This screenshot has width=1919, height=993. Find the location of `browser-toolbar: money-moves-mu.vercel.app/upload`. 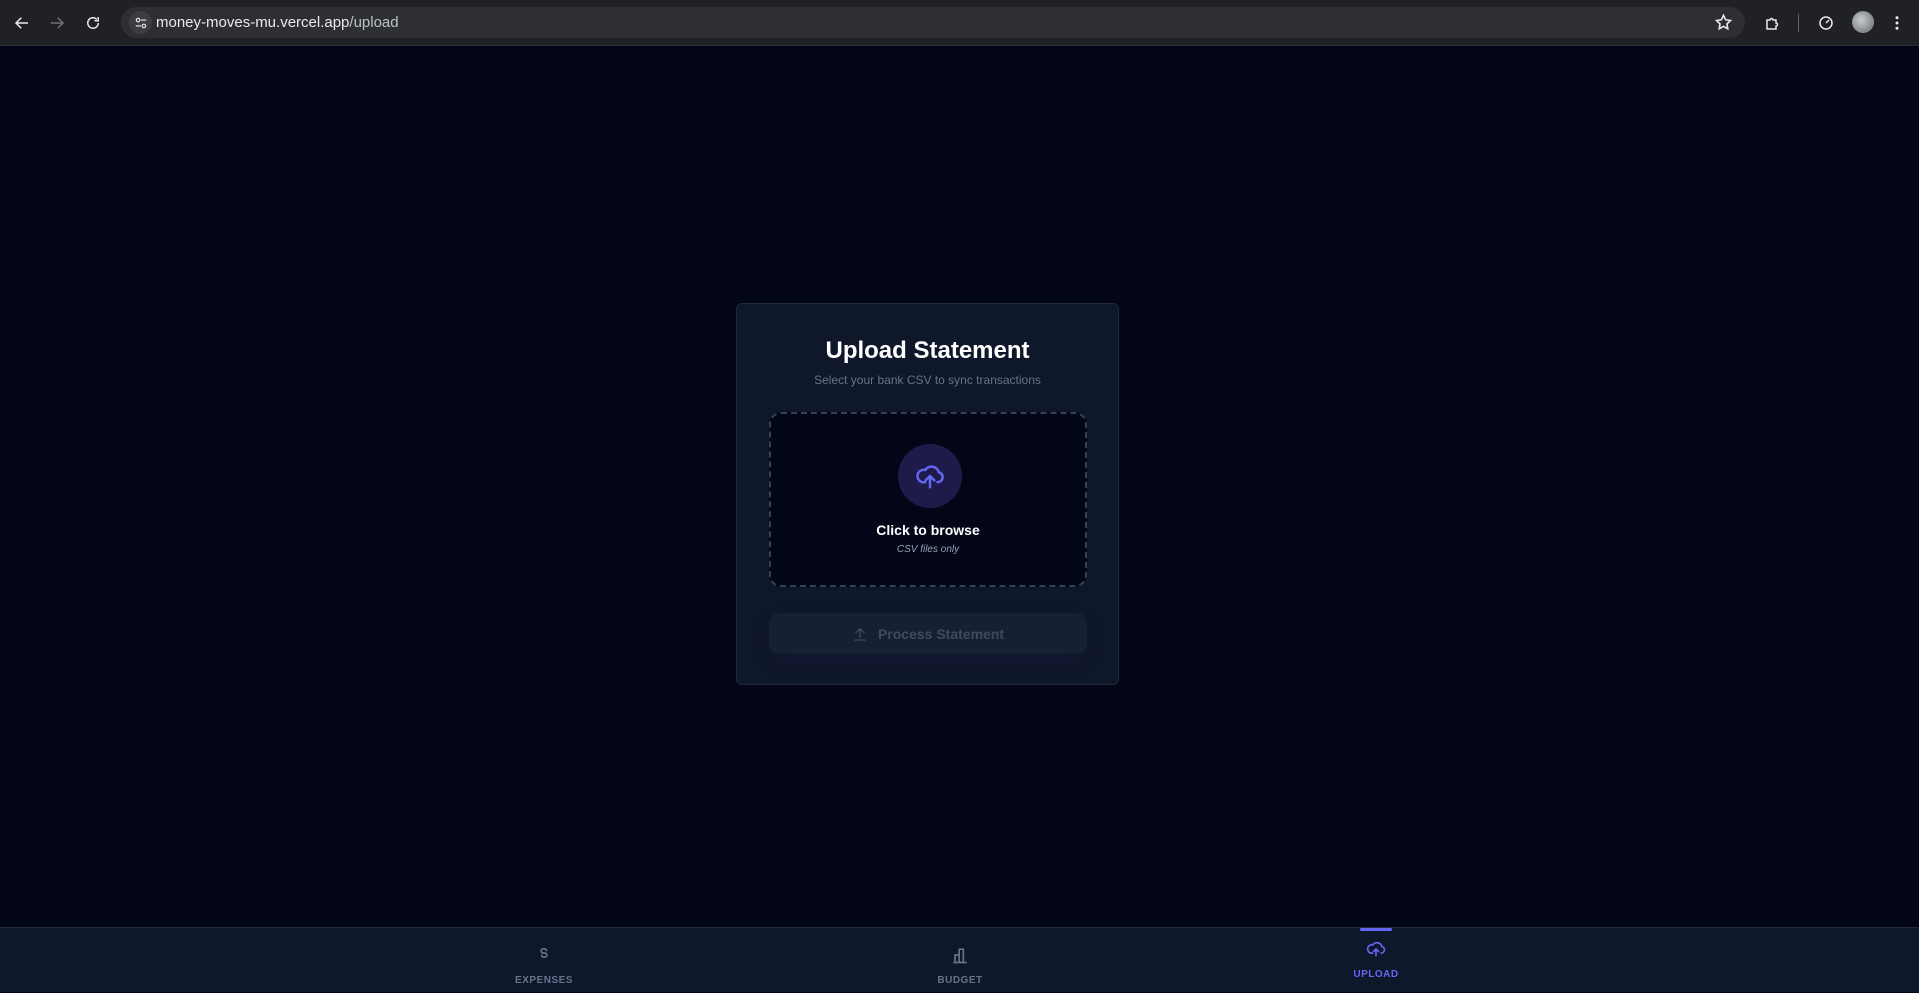

browser-toolbar: money-moves-mu.vercel.app/upload is located at coordinates (959, 23).